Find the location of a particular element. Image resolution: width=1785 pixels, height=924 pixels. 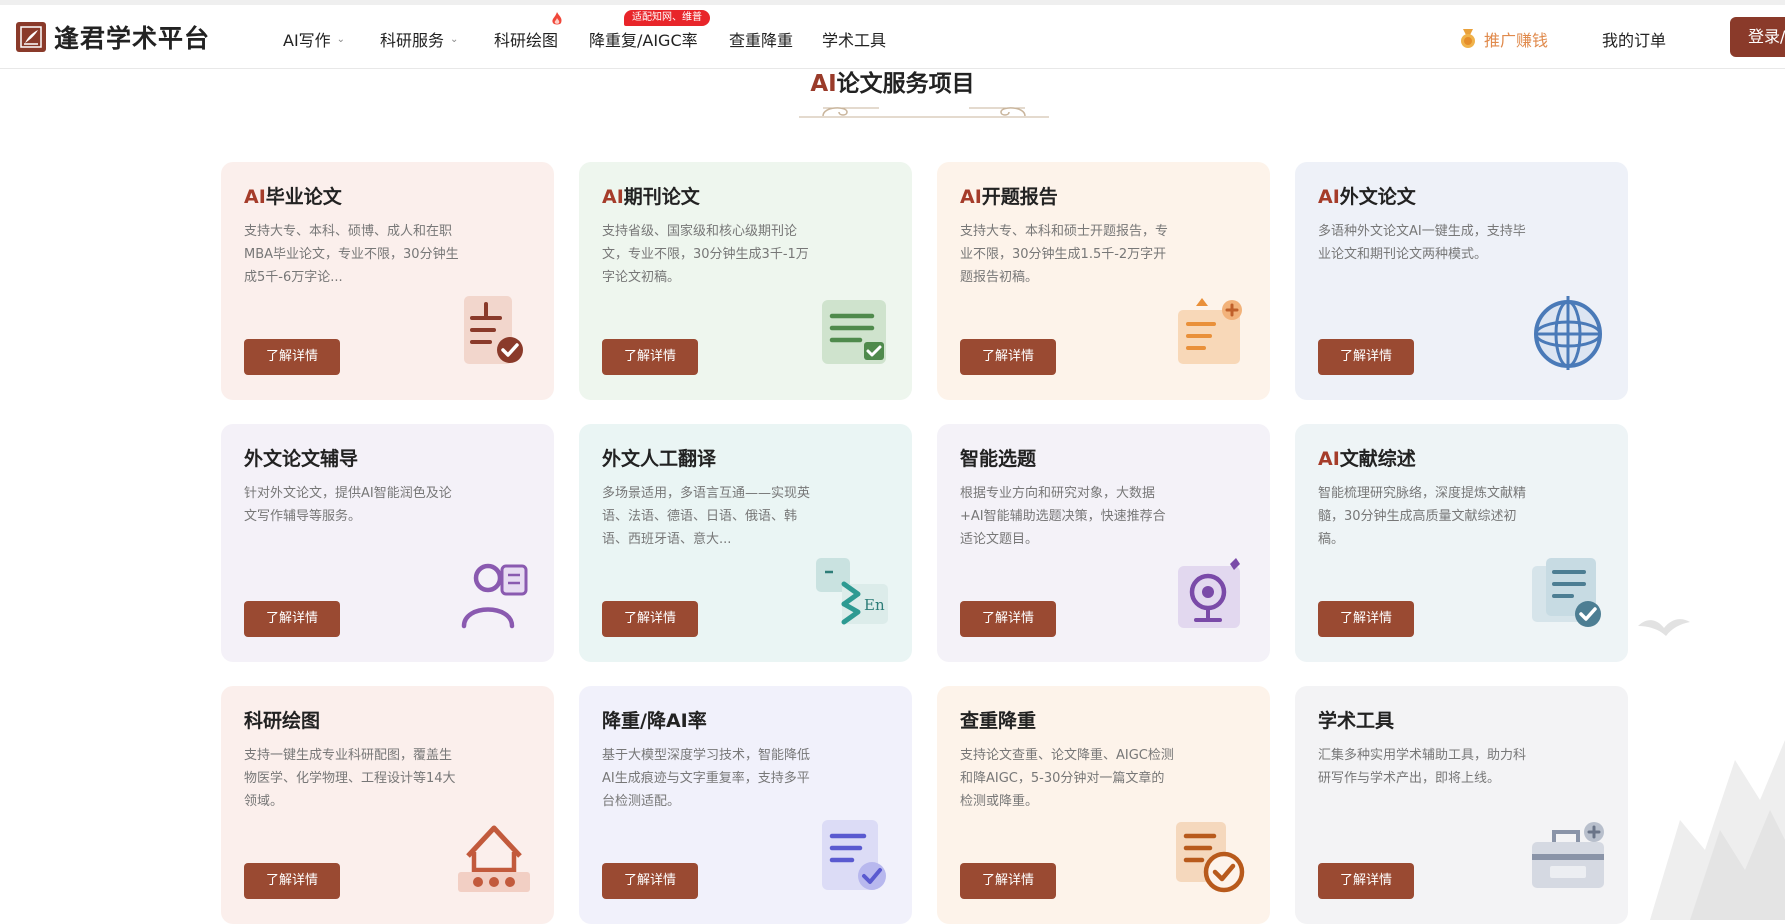

nav-research-services: 科研服务 ⌄ is located at coordinates (419, 39).